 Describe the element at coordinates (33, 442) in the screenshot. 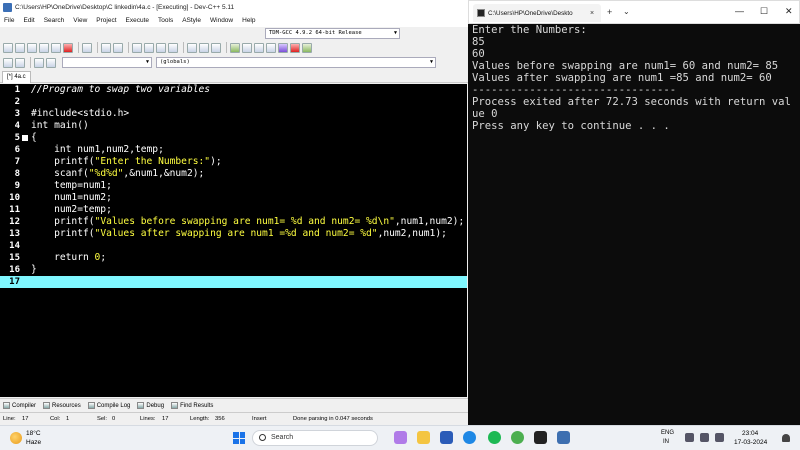

I see `weather-condition: Haze` at that location.